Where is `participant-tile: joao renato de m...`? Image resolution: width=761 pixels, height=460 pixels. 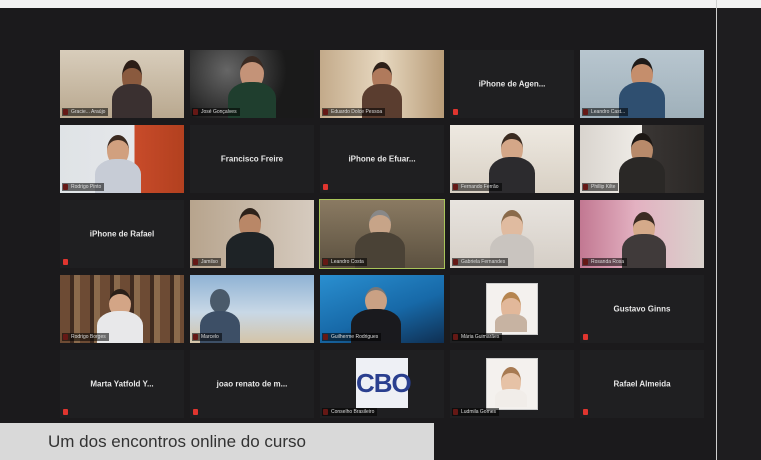
participant-tile: joao renato de m... is located at coordinates (252, 384).